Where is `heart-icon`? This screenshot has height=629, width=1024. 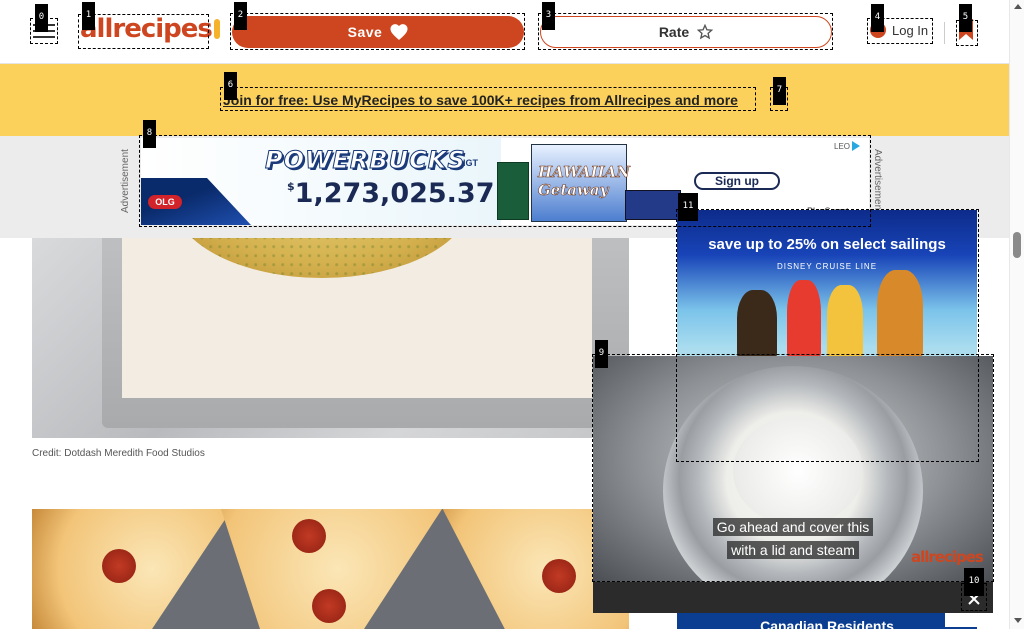 heart-icon is located at coordinates (399, 32).